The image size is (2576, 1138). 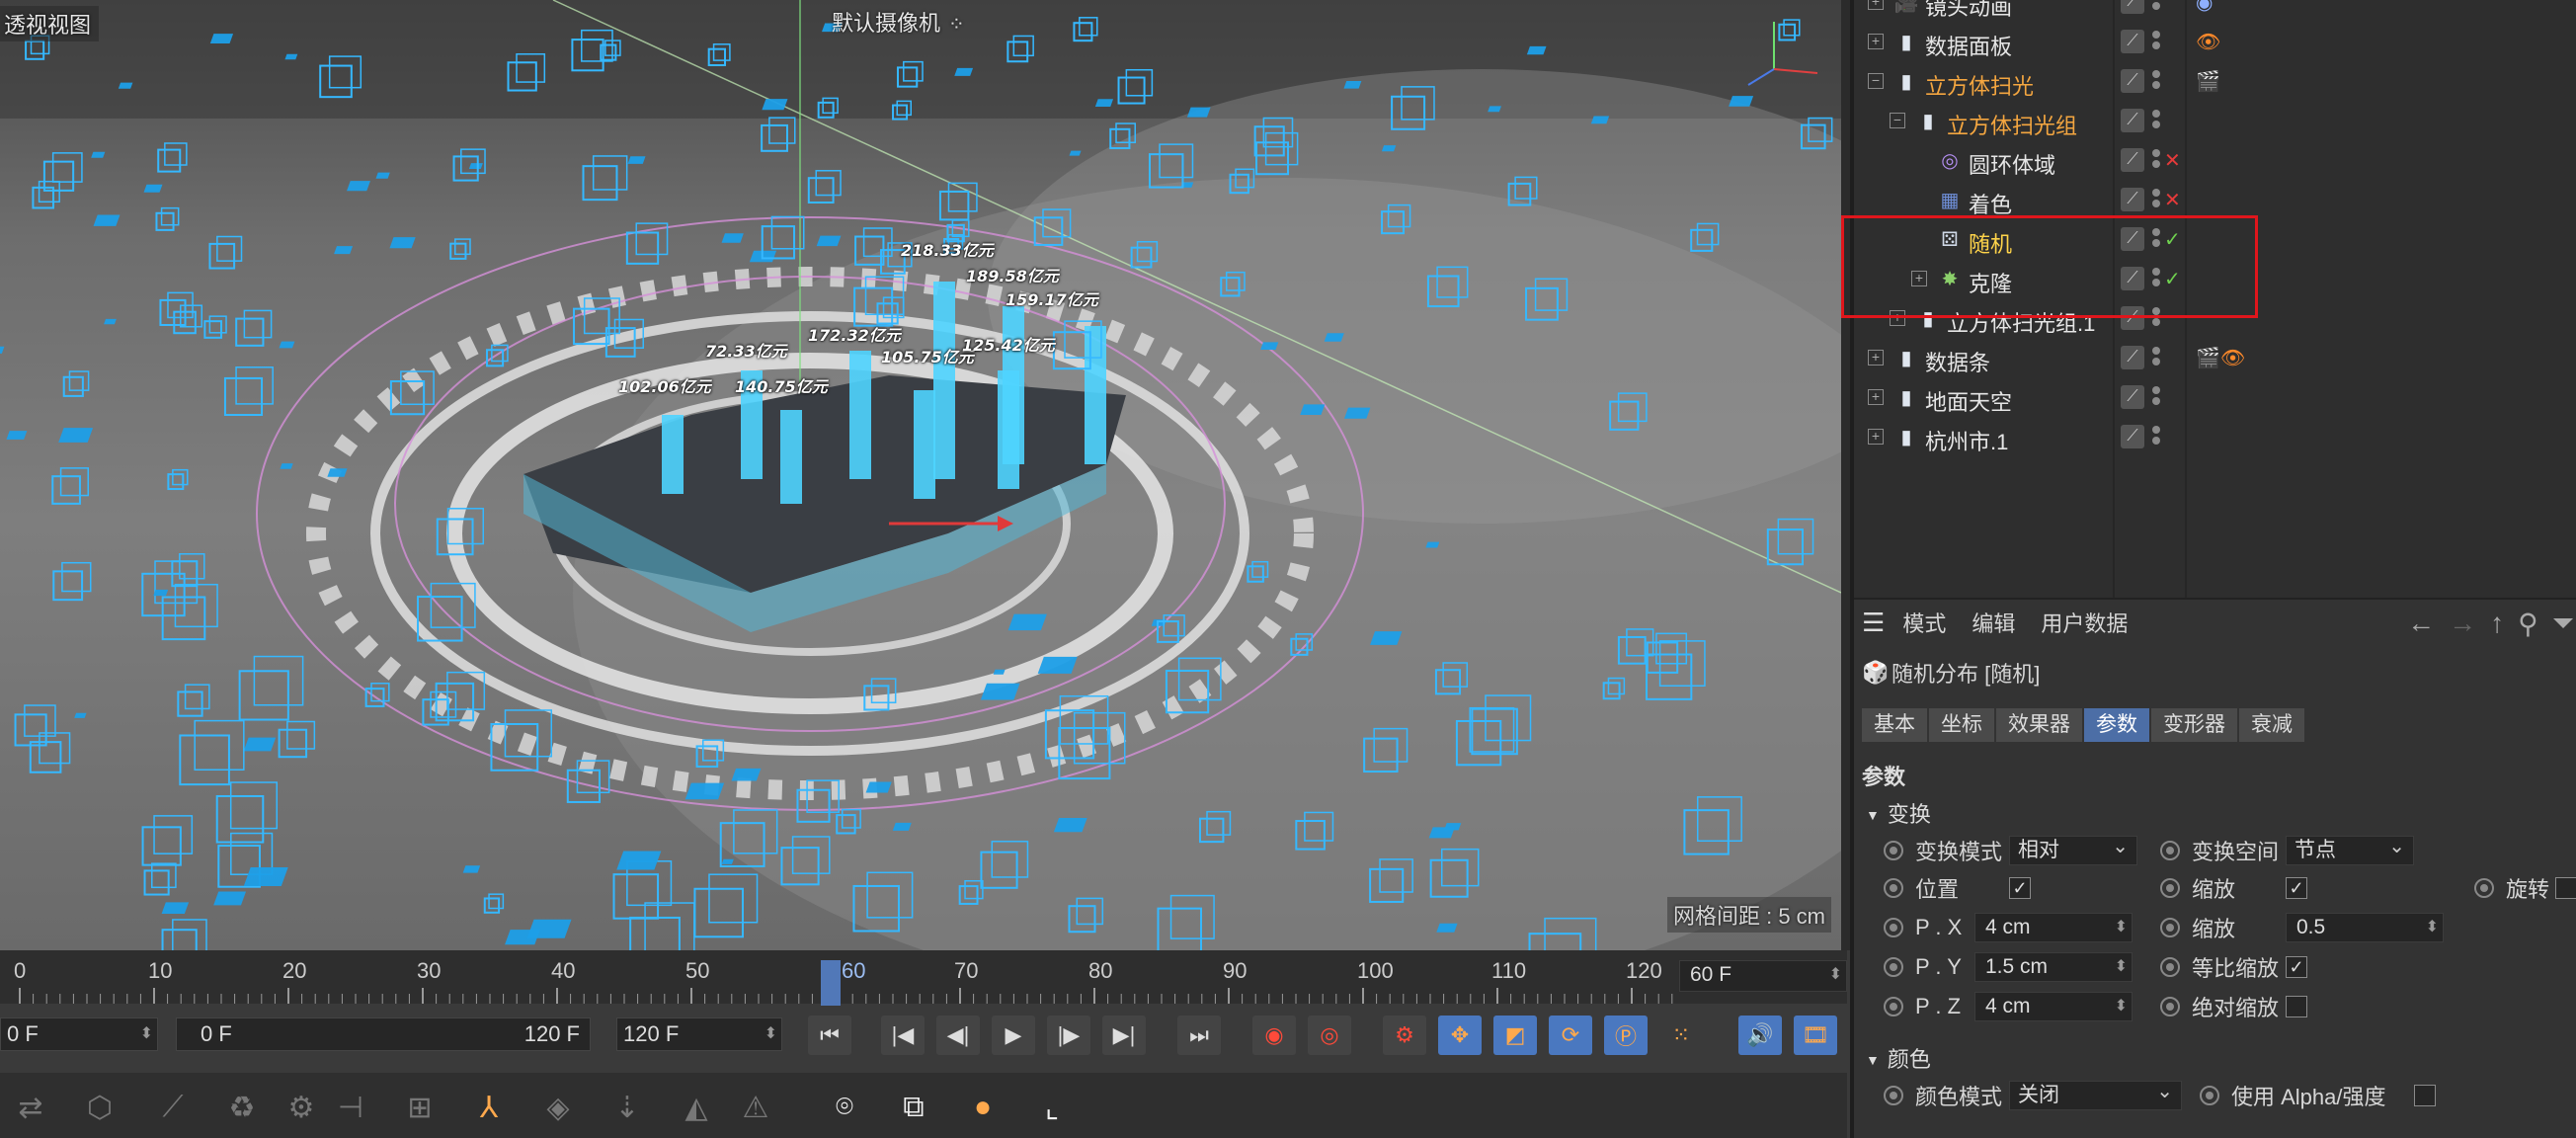 What do you see at coordinates (956, 25) in the screenshot?
I see `camera-dots-icon: ⁘` at bounding box center [956, 25].